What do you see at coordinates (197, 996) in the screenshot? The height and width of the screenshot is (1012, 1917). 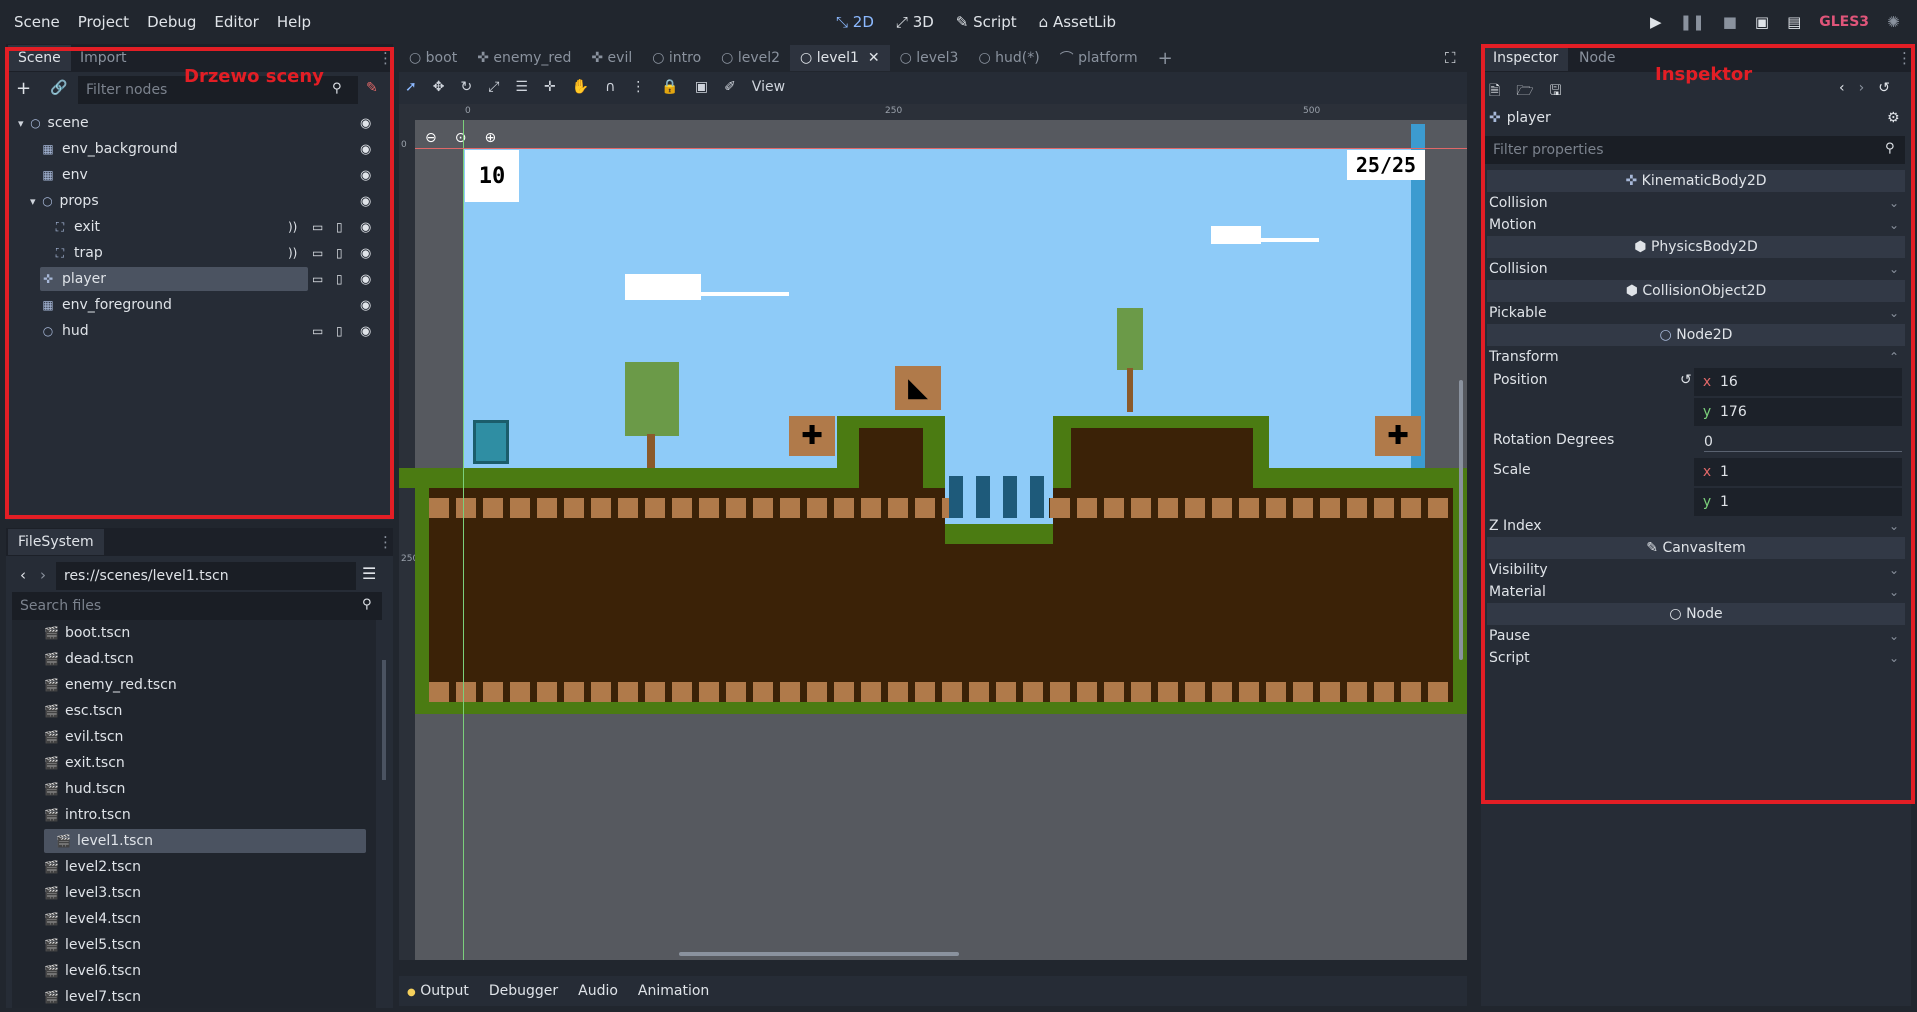 I see `file-item: 🎬 level7.tscn` at bounding box center [197, 996].